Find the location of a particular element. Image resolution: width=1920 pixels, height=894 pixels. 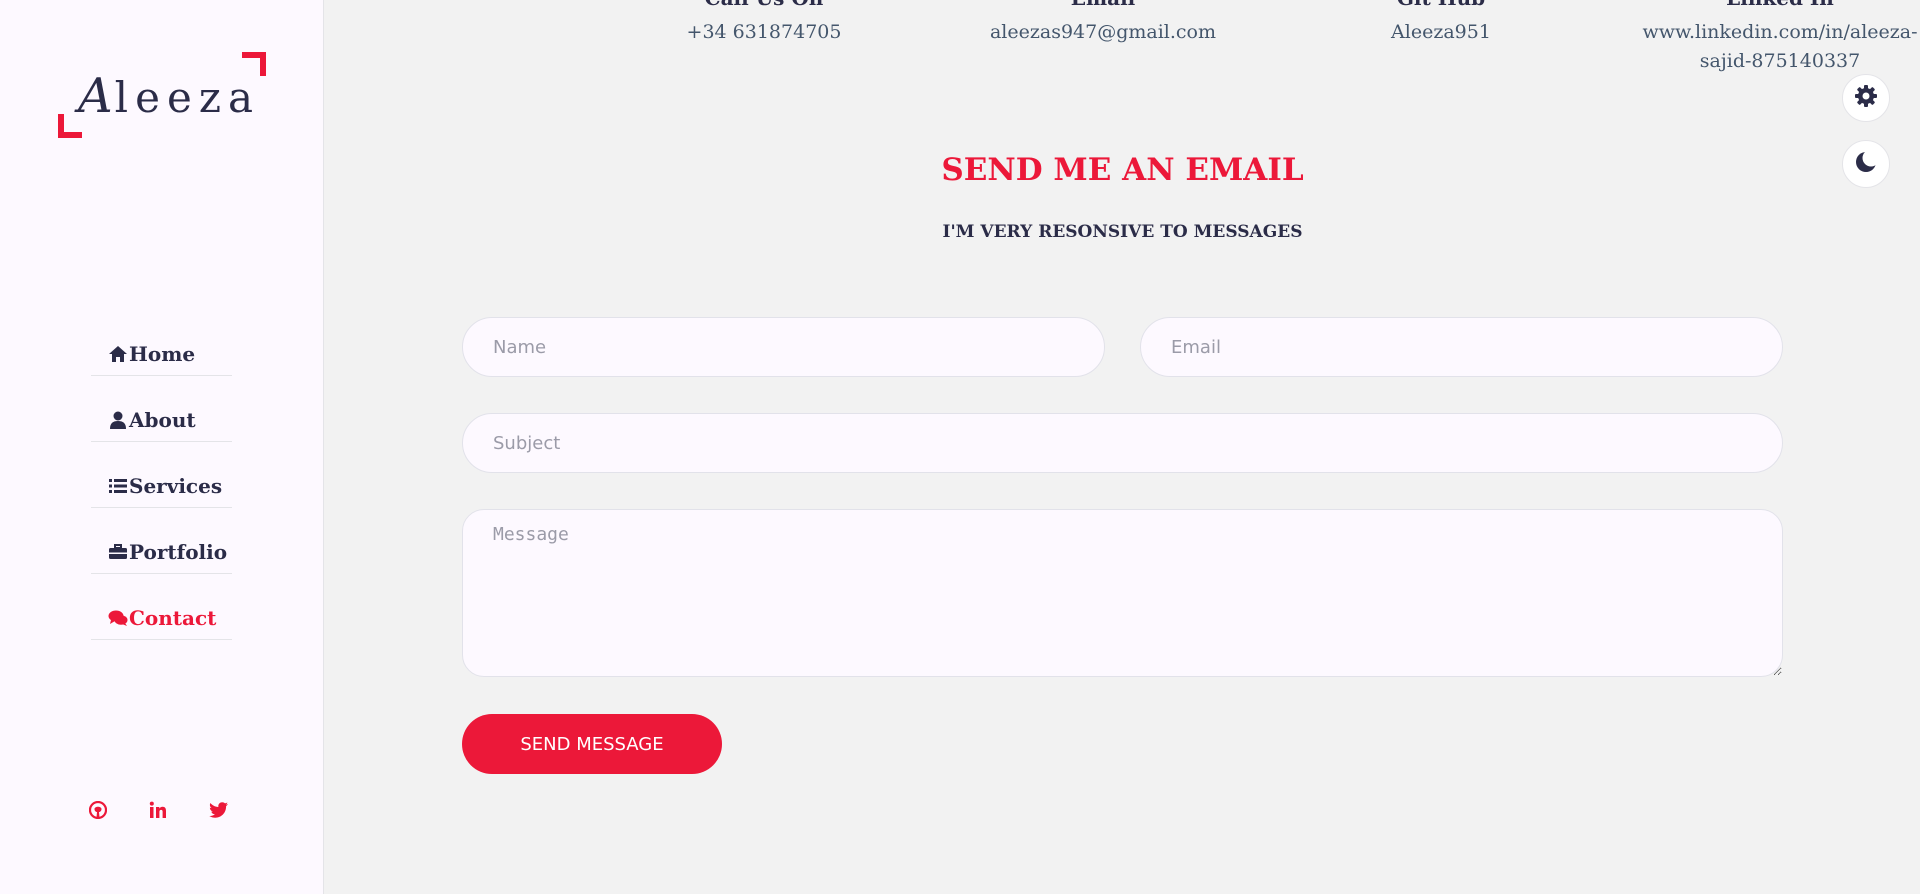

briefcase-icon is located at coordinates (118, 552).